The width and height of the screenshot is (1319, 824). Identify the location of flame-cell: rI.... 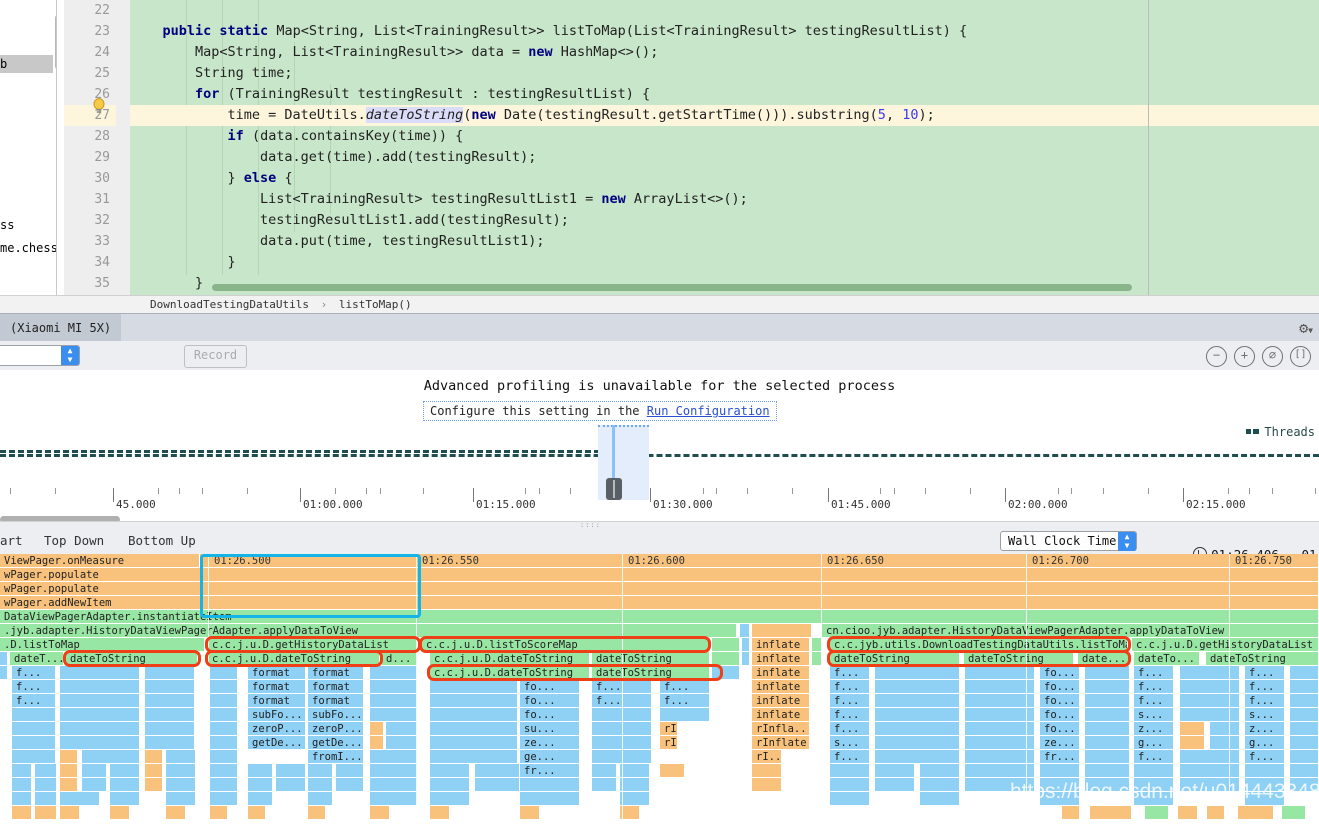
(669, 743).